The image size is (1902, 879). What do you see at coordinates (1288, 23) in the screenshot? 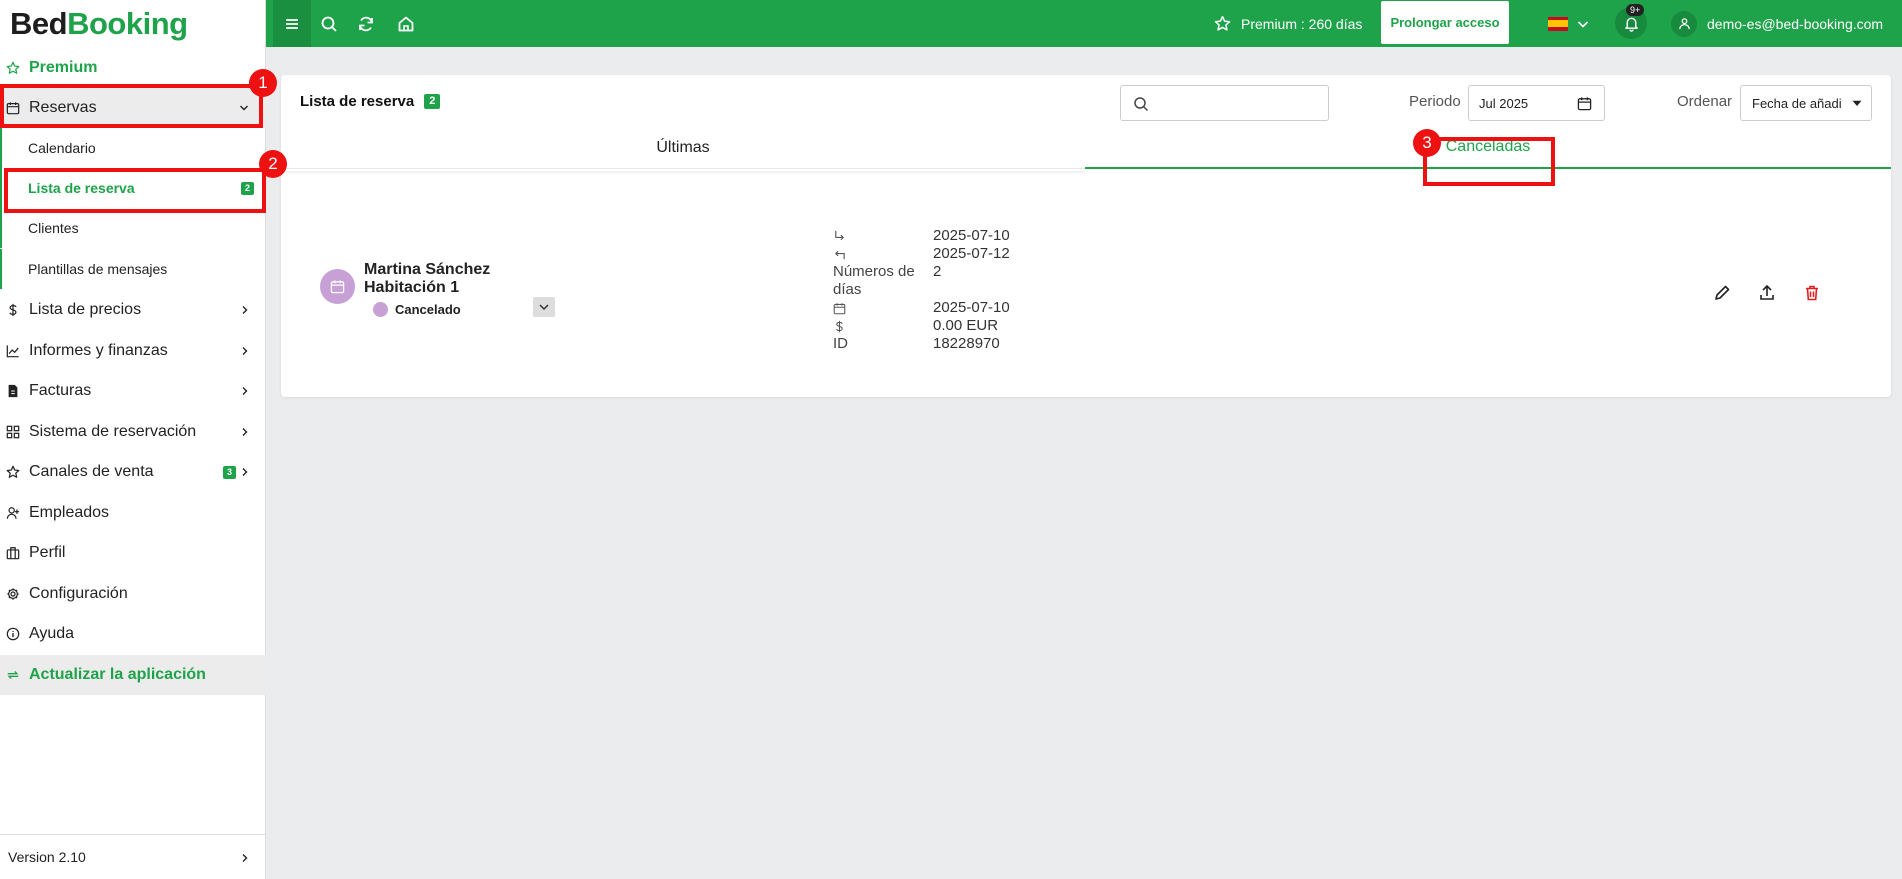
I see `premium-status: Premium : 260 días` at bounding box center [1288, 23].